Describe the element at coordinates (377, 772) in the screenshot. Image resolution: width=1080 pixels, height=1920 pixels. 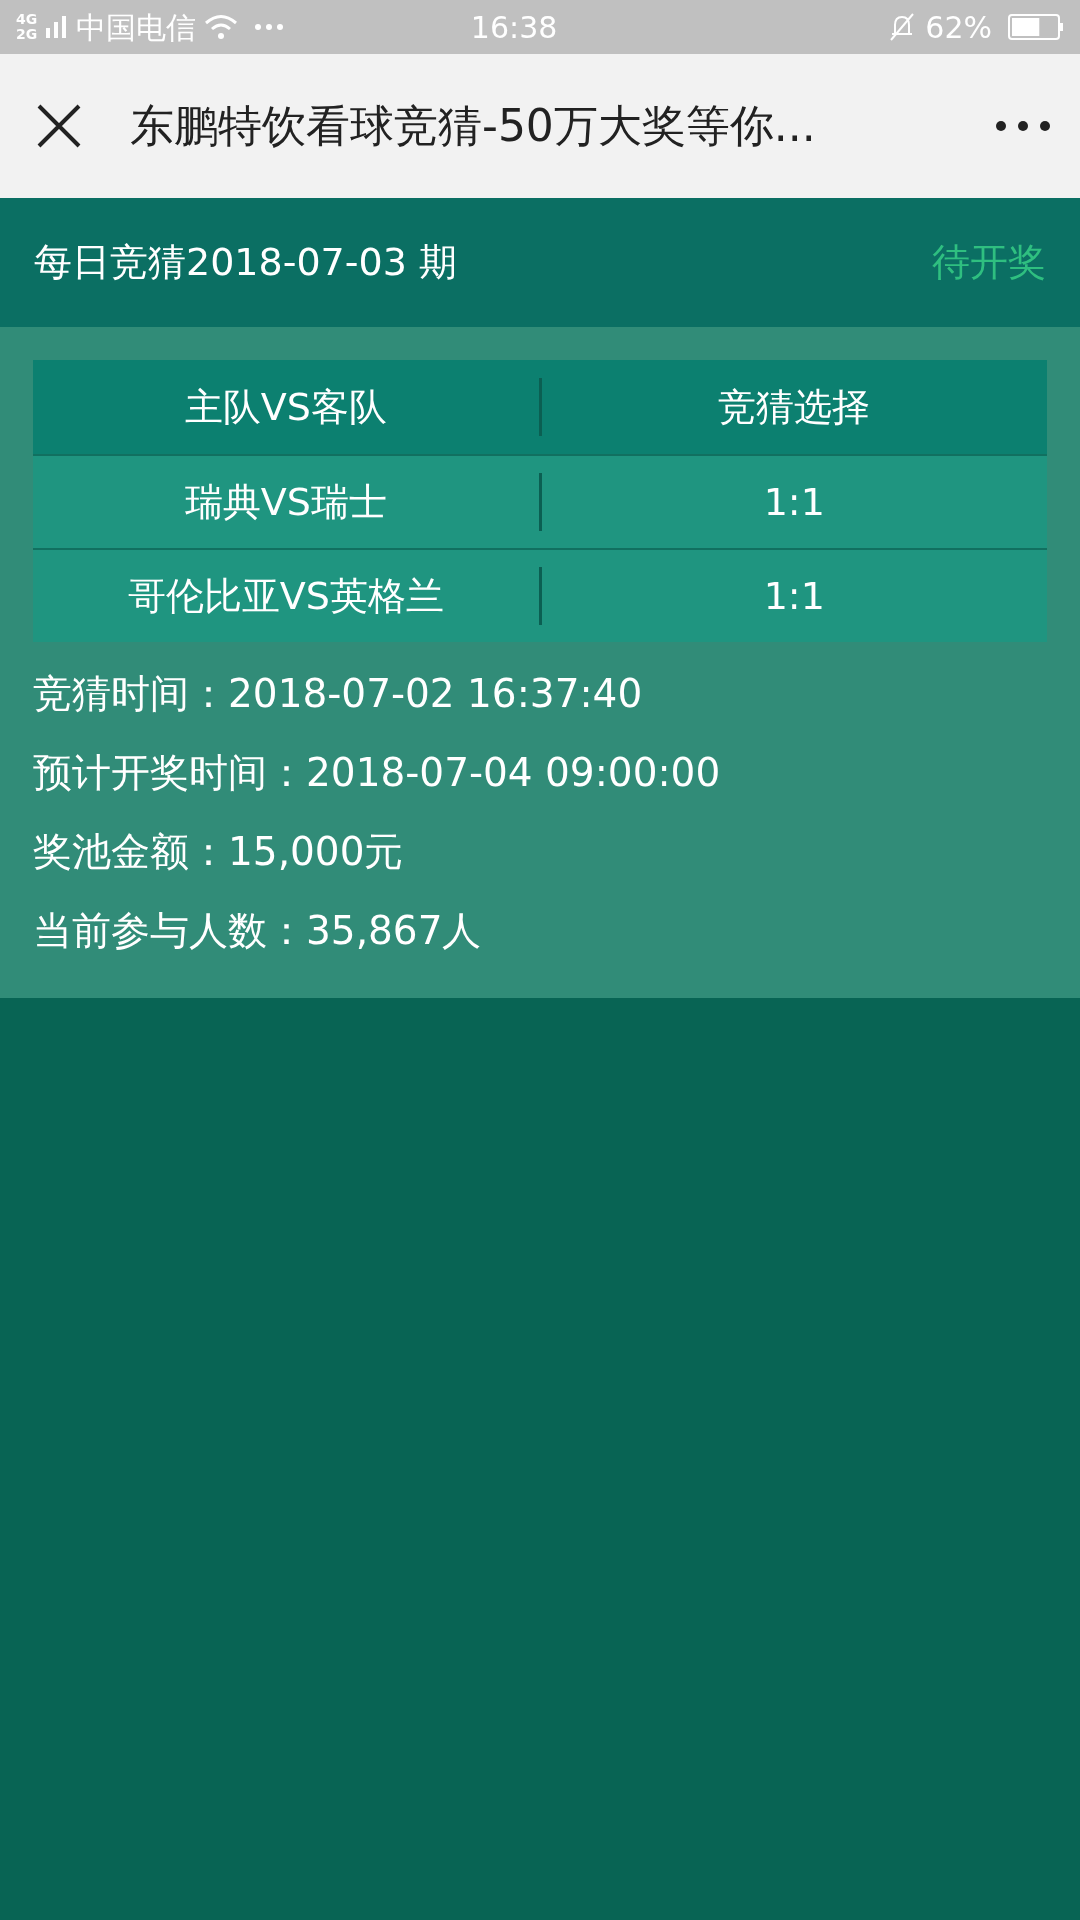
I see `info-line: 预计开奖时间：2018-07-04 09:00:00` at that location.